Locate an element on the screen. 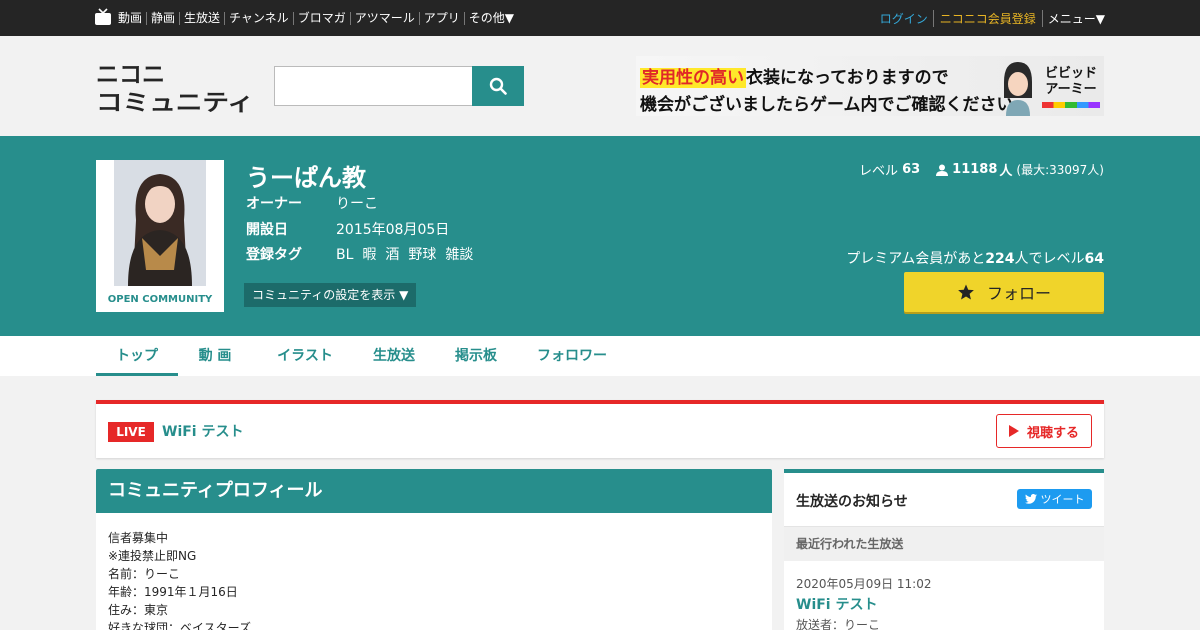  tag-item: BL is located at coordinates (344, 255).